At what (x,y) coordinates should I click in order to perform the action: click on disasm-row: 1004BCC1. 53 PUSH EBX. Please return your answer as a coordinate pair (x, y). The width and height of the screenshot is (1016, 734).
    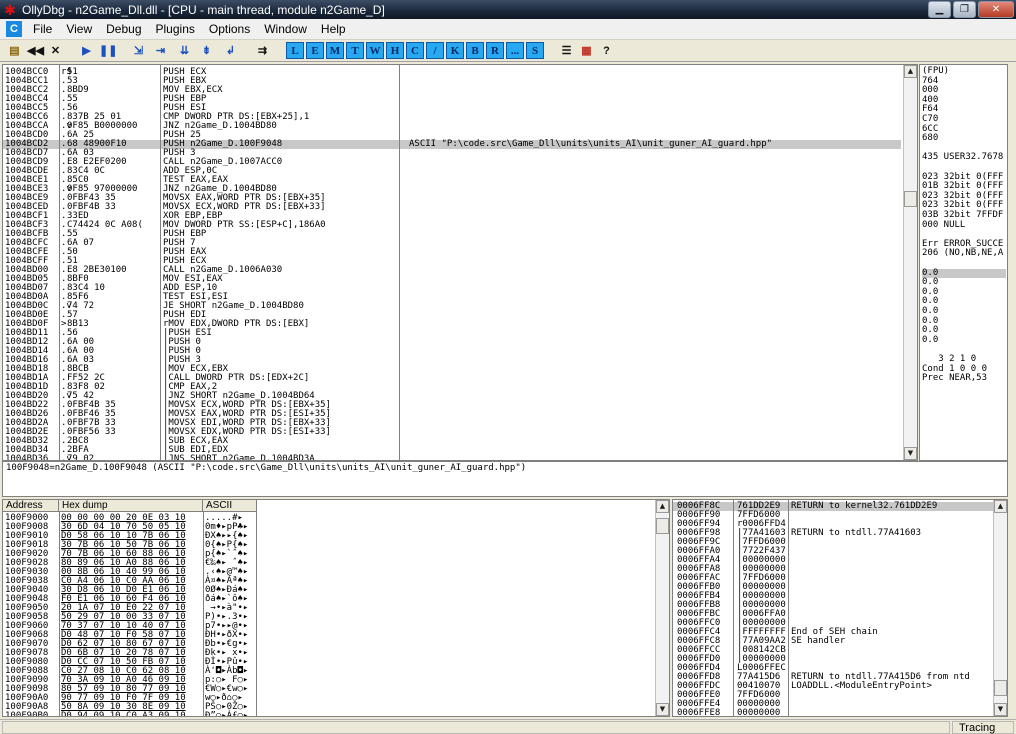
    Looking at the image, I should click on (452, 81).